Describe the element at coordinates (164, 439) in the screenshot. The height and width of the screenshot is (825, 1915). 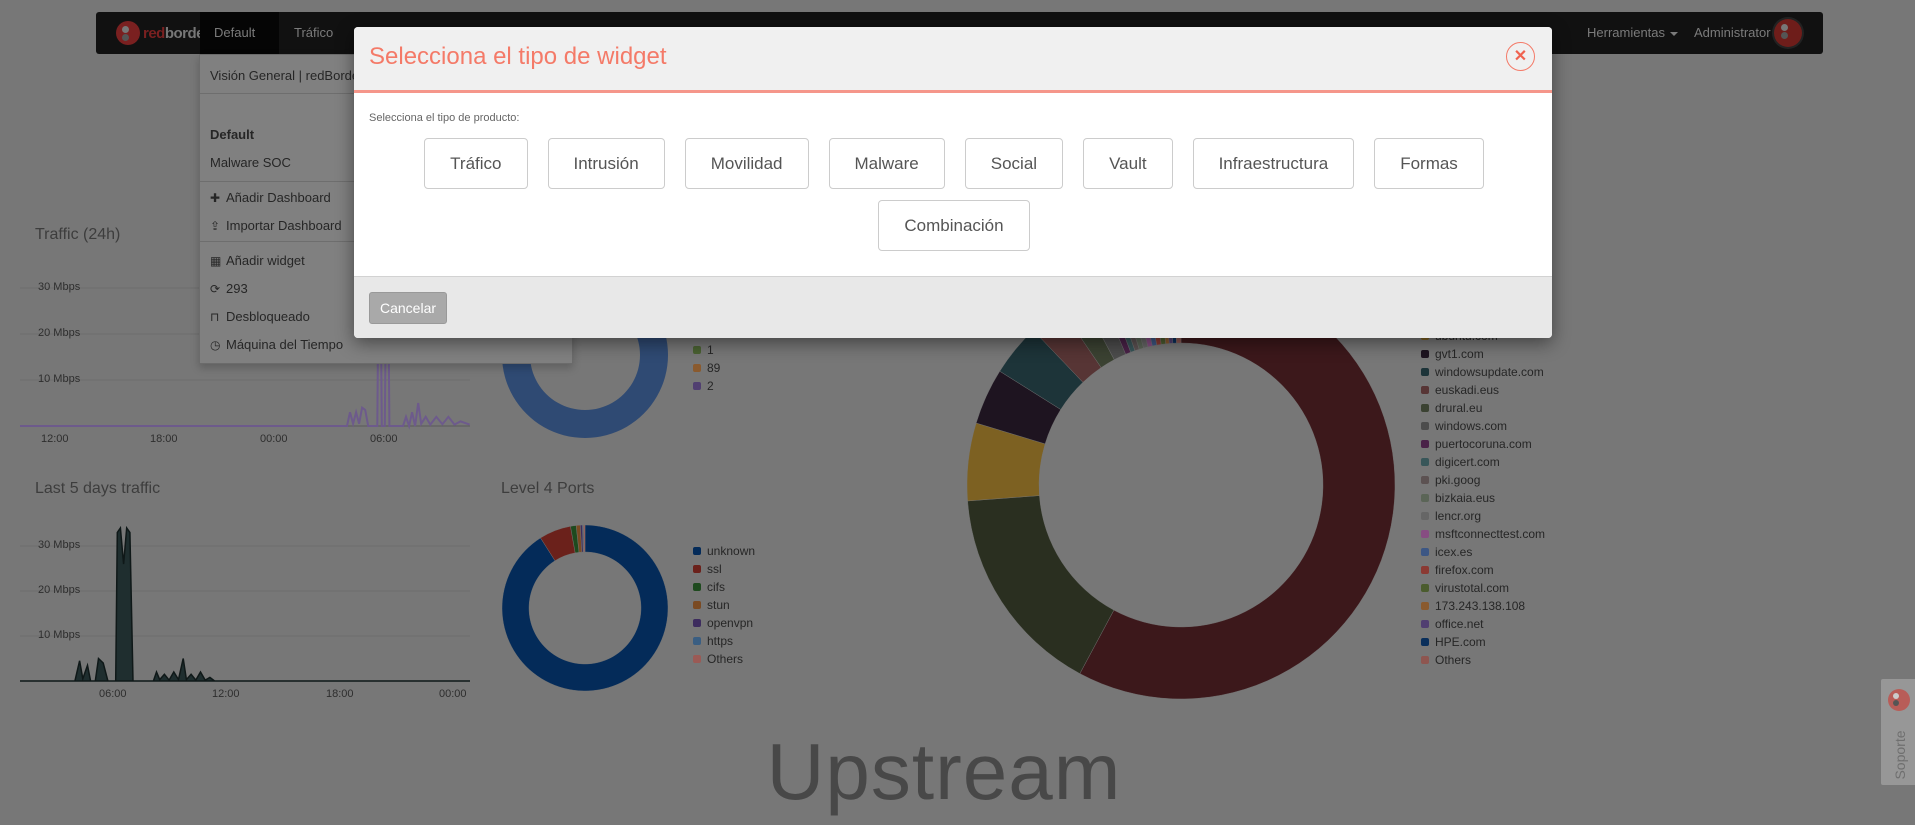
I see `traffic24-x-tick: 18:00` at that location.